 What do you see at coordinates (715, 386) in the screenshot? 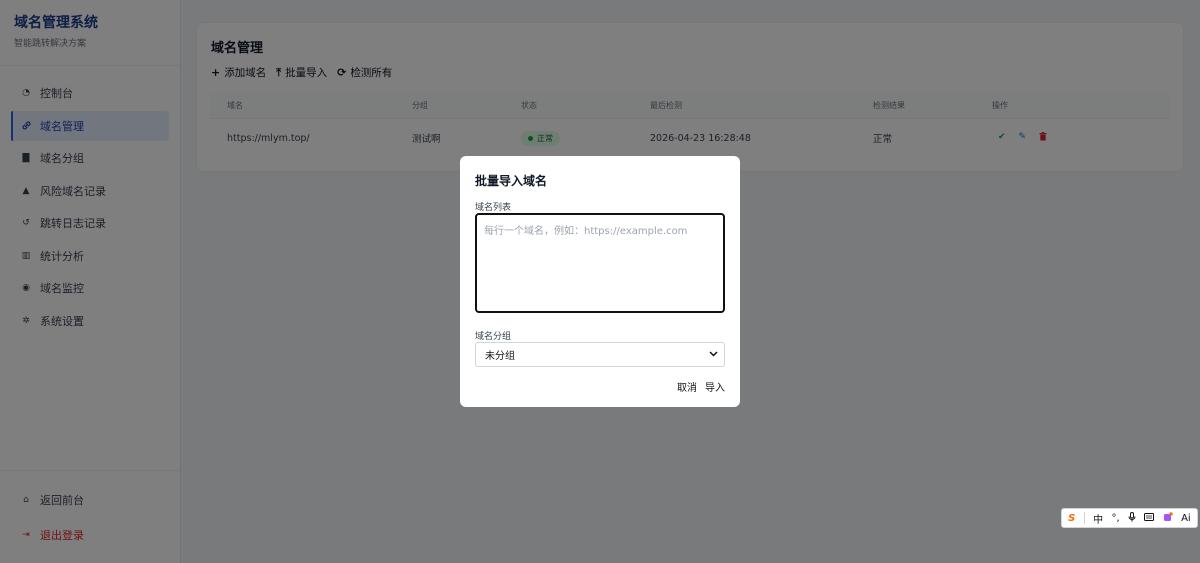
I see `import-button: 导入` at bounding box center [715, 386].